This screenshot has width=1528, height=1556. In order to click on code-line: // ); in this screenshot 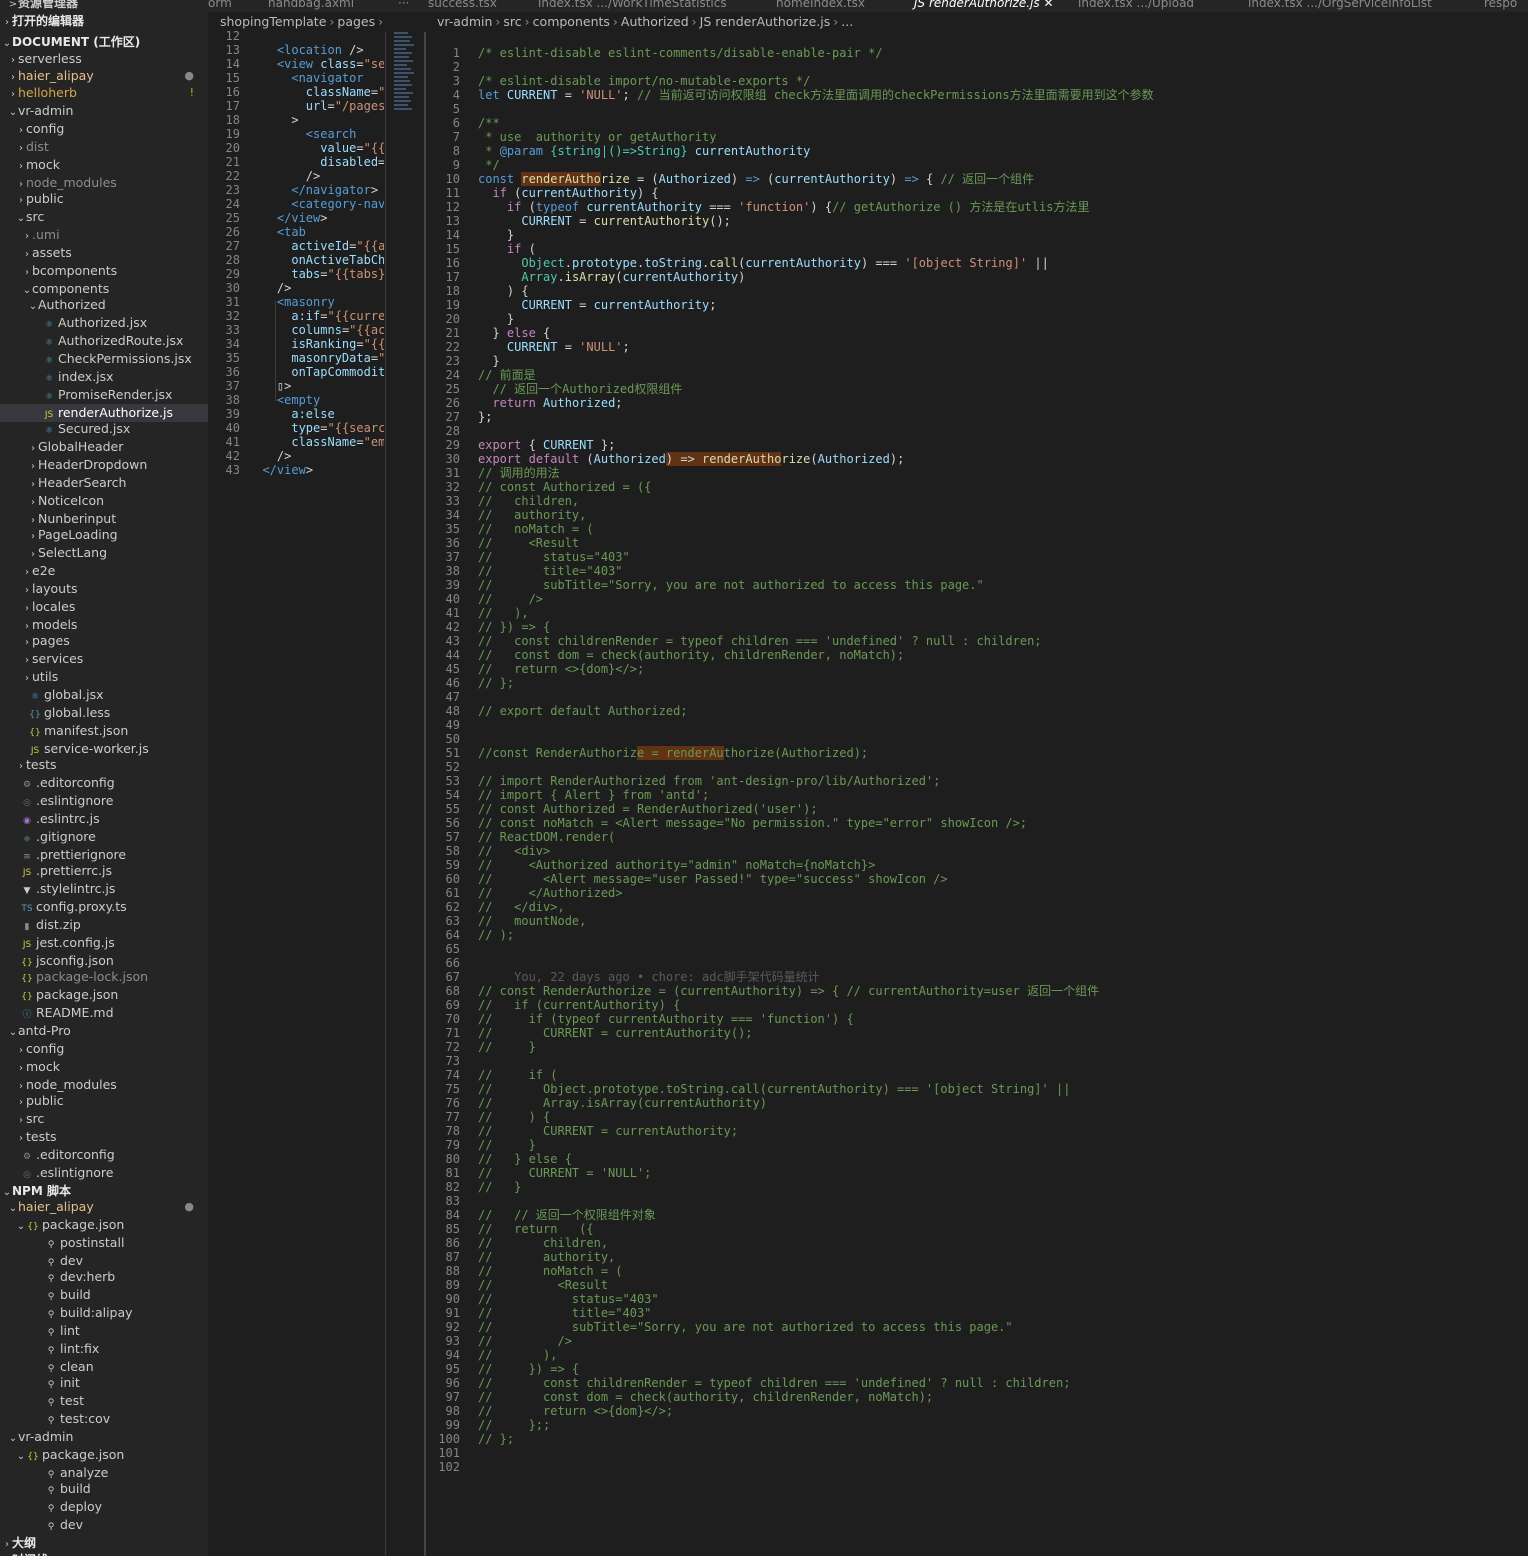, I will do `click(496, 935)`.